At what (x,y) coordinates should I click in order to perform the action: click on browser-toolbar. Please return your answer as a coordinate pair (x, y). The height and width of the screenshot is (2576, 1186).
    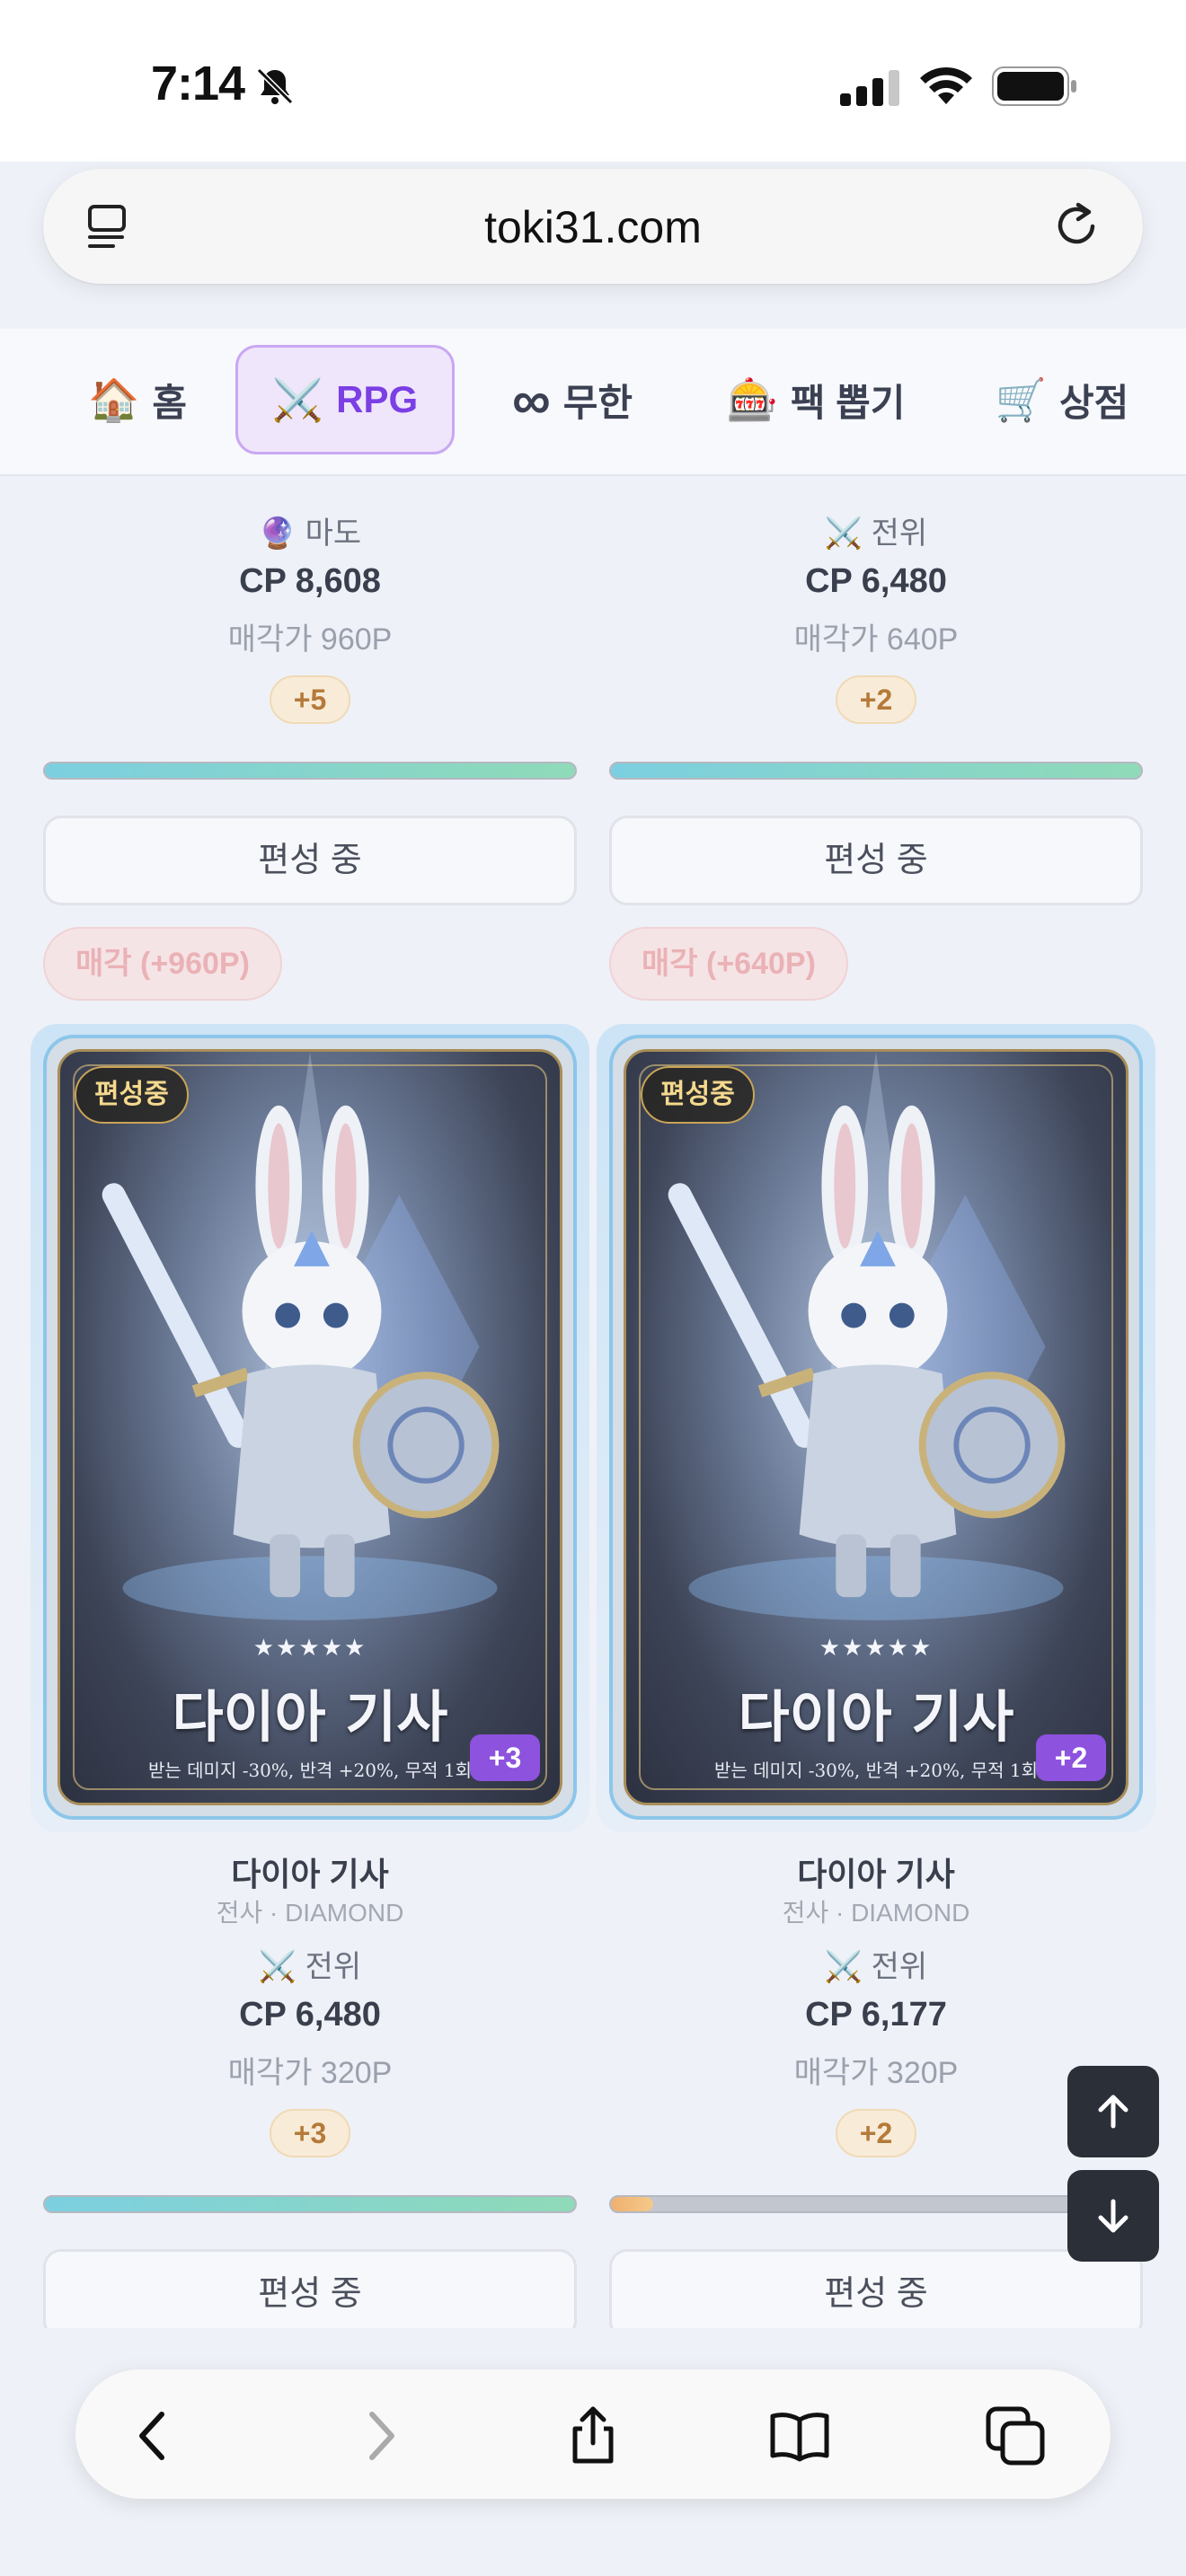
    Looking at the image, I should click on (593, 2434).